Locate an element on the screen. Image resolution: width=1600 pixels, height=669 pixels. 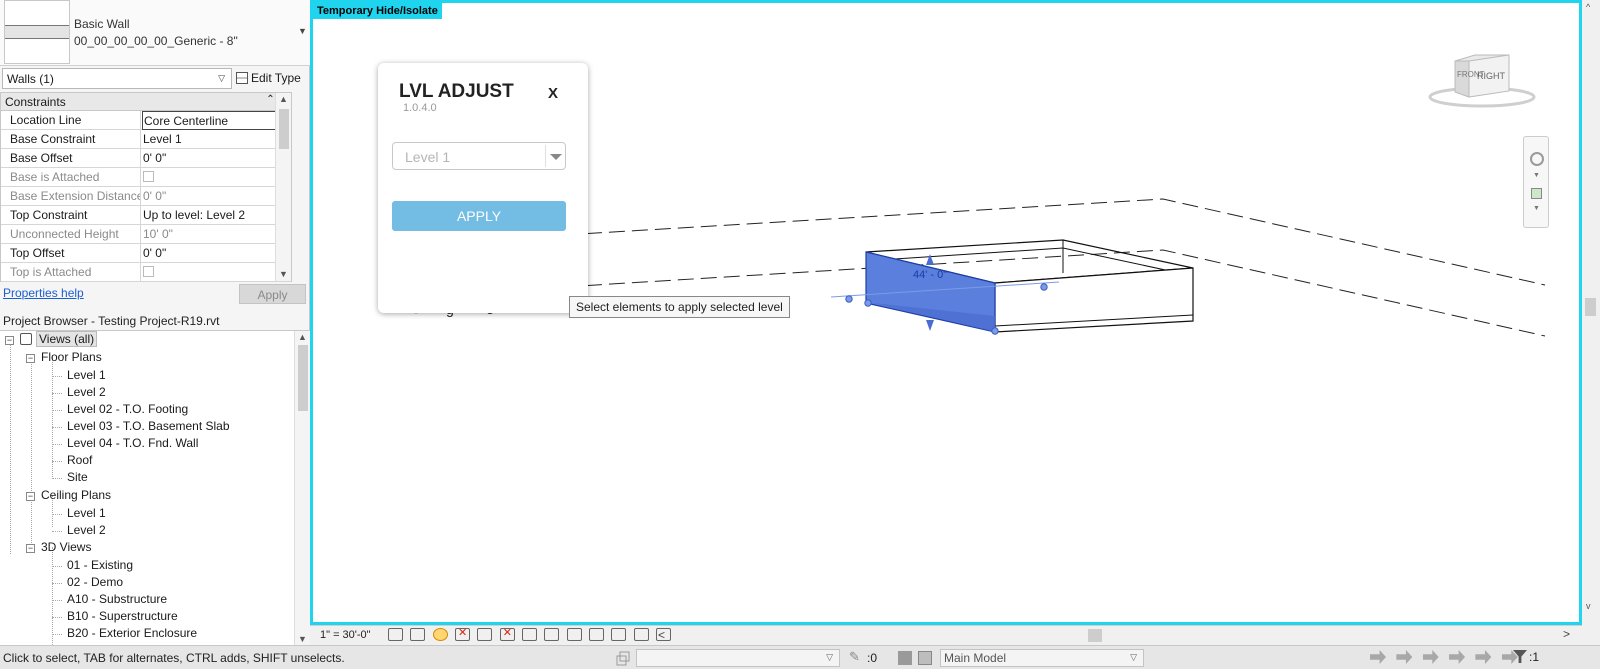
property-value-field: Core Centerline is located at coordinates (209, 120).